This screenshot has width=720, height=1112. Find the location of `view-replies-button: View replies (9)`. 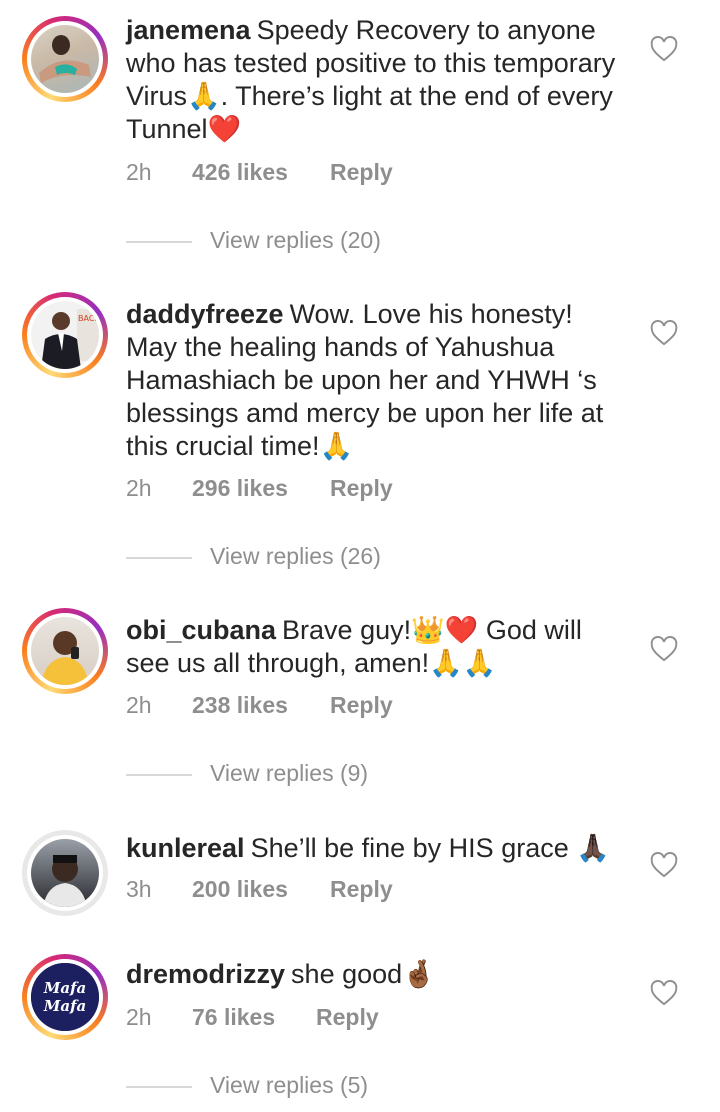

view-replies-button: View replies (9) is located at coordinates (276, 775).